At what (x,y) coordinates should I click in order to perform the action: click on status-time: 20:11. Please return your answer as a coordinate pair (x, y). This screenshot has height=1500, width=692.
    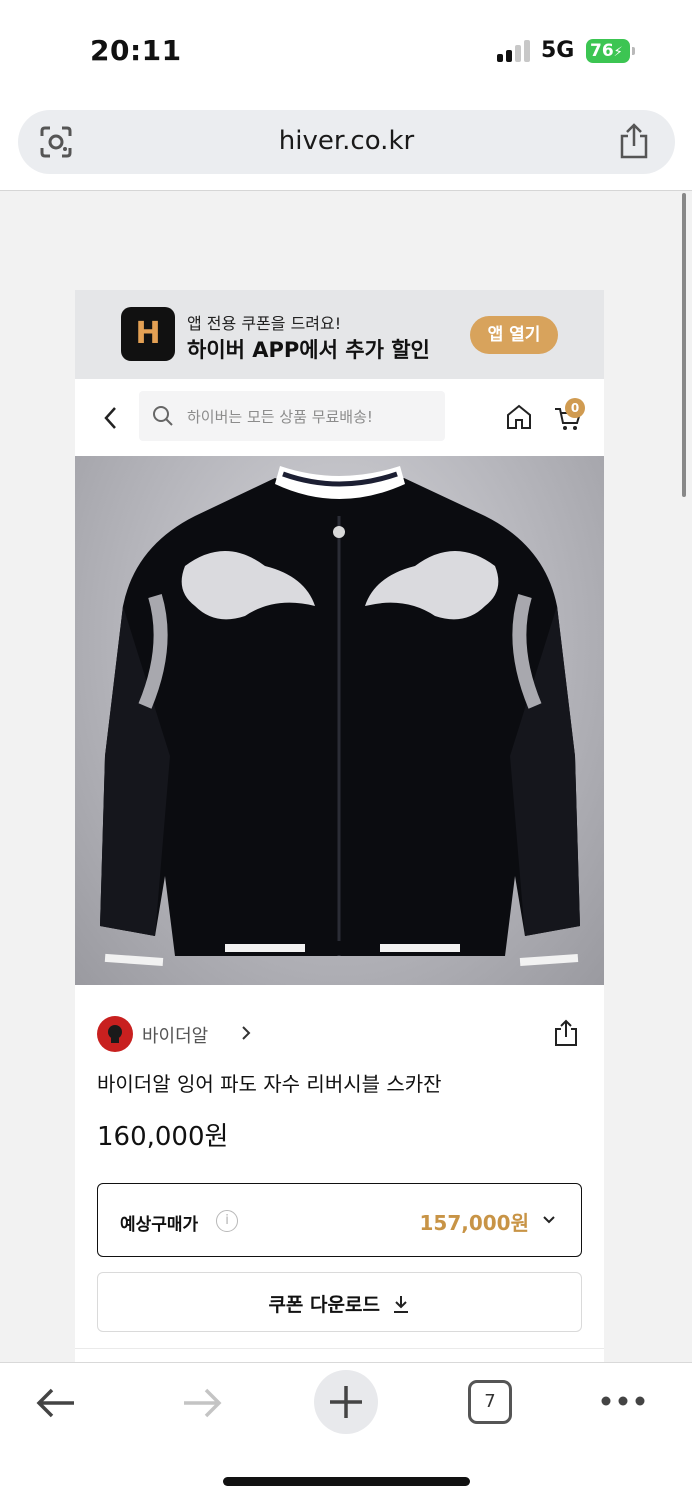
    Looking at the image, I should click on (136, 50).